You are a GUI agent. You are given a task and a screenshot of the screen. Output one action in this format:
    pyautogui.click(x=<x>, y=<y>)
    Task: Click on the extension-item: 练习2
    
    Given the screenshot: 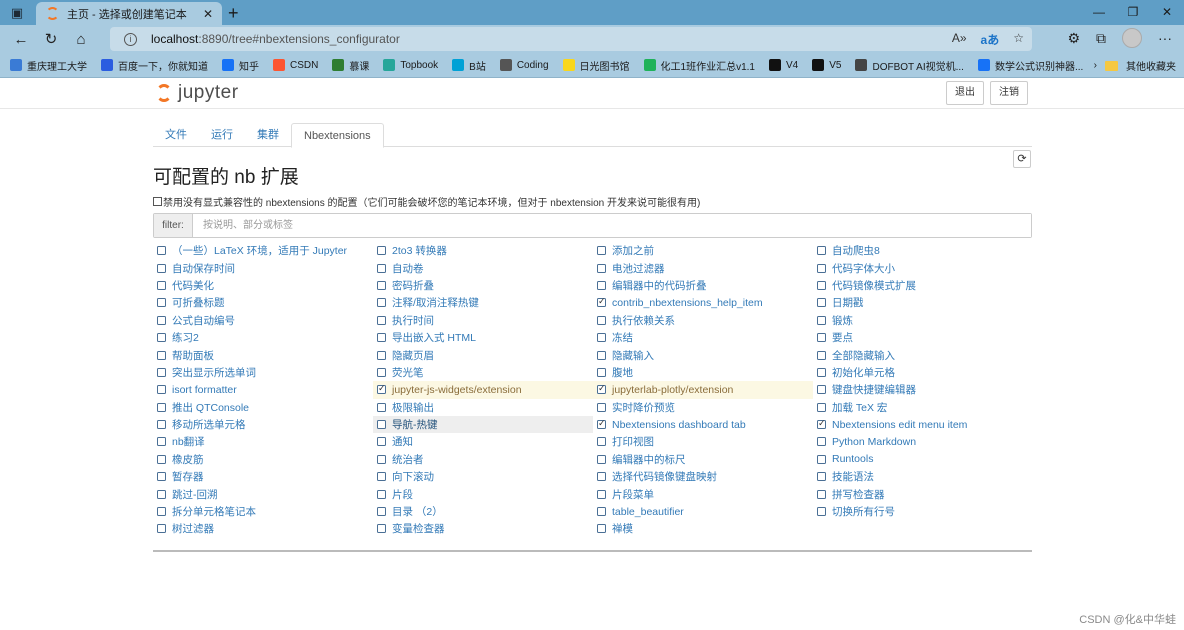 What is the action you would take?
    pyautogui.click(x=263, y=337)
    